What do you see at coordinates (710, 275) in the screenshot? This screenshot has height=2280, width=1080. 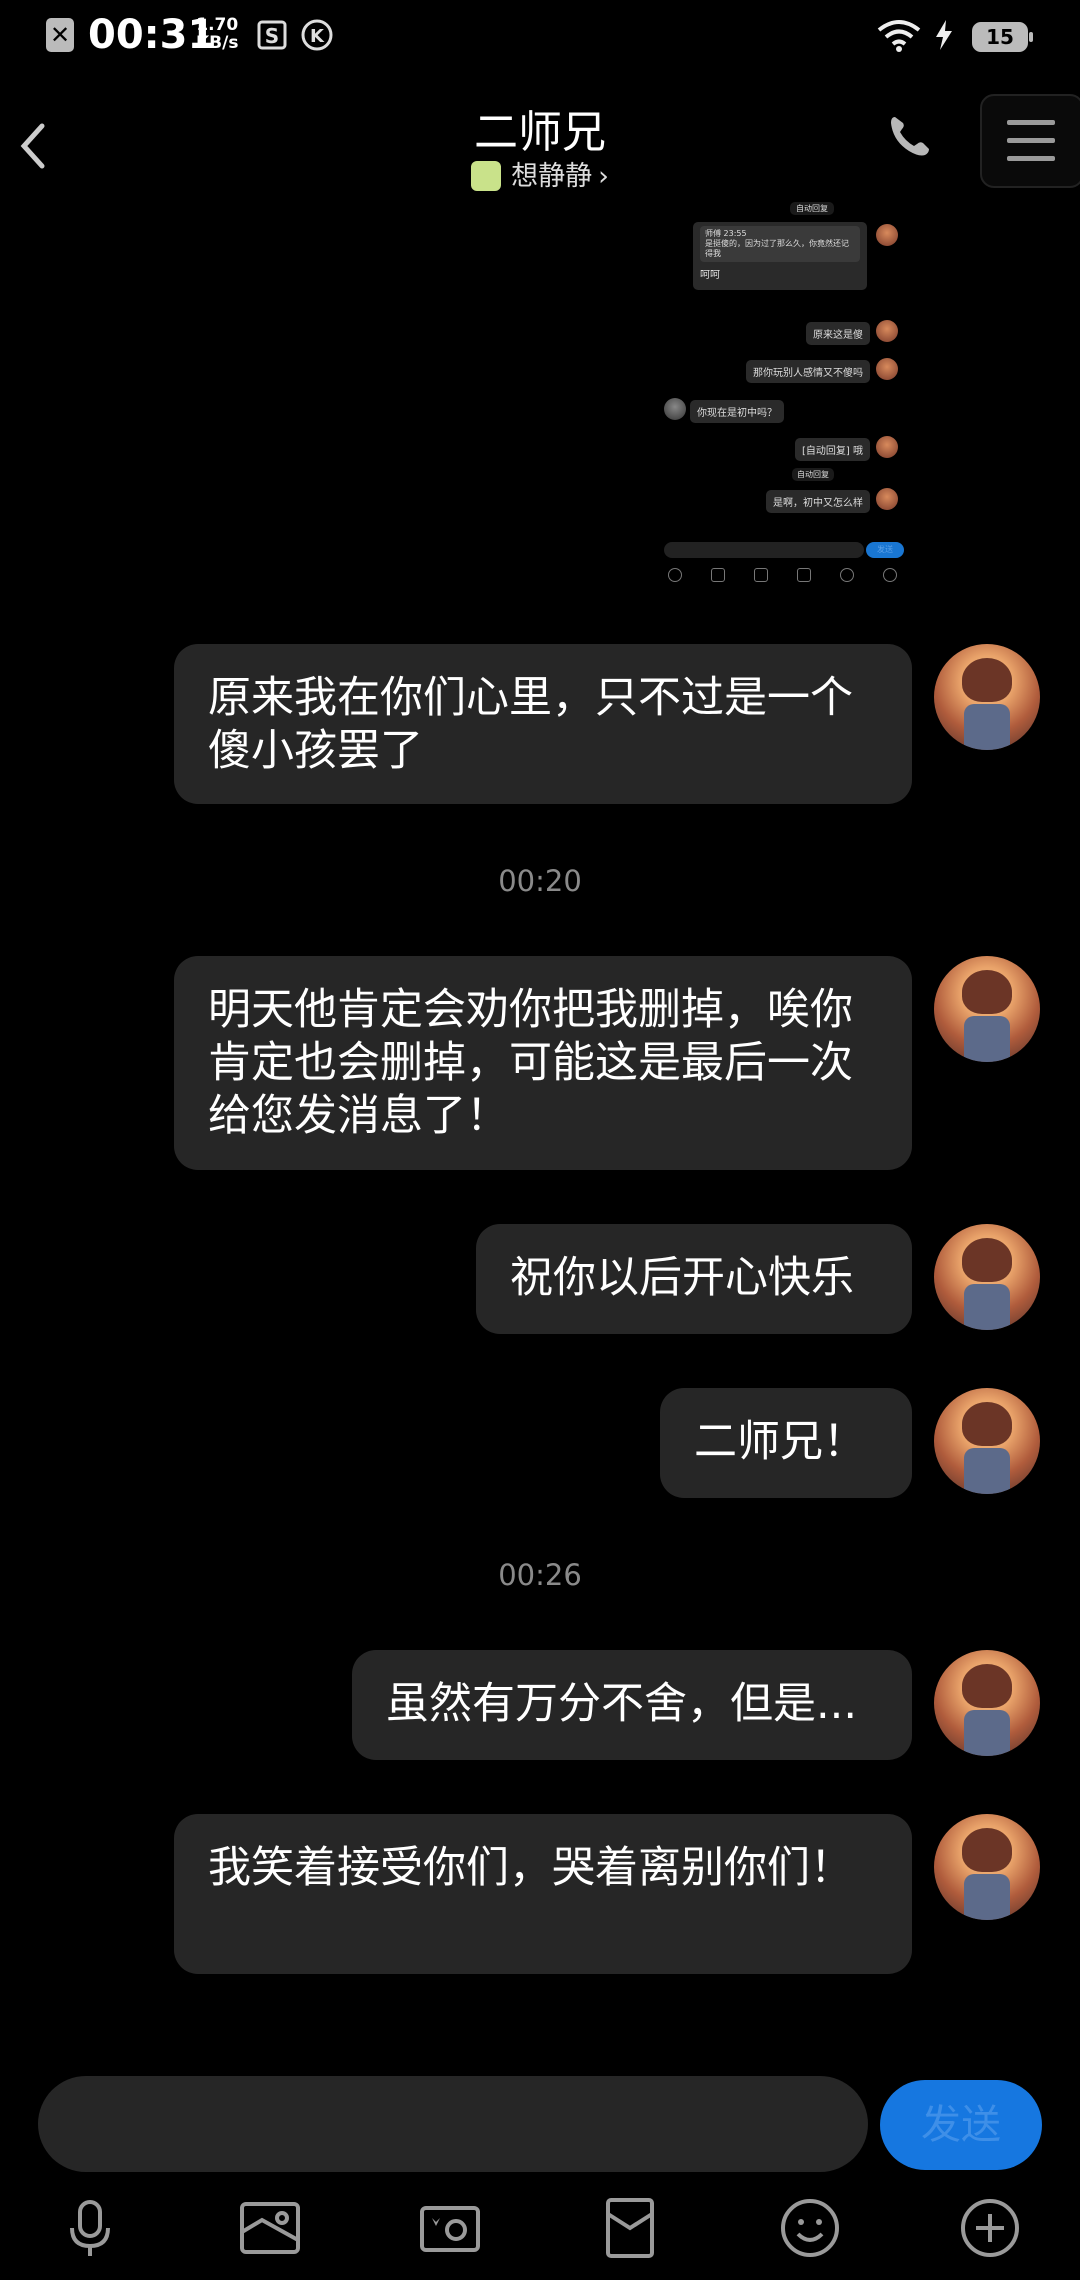 I see `embedded-quote-reply: 呵呵` at bounding box center [710, 275].